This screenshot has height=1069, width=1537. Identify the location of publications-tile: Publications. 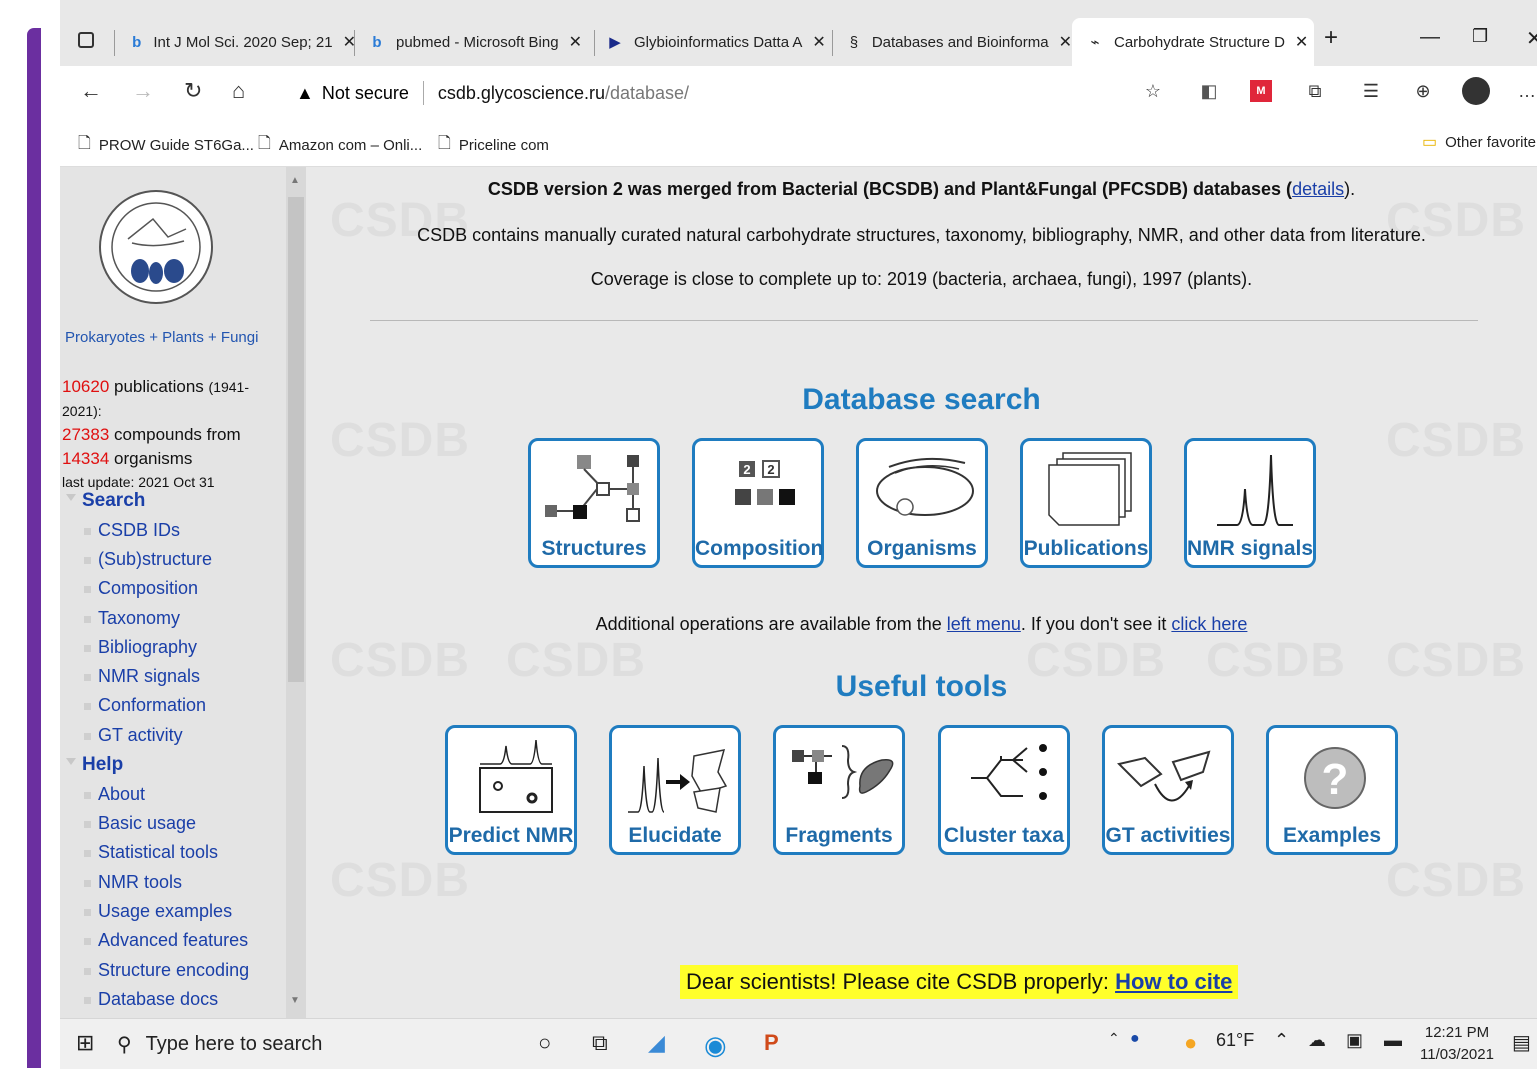
(1086, 503).